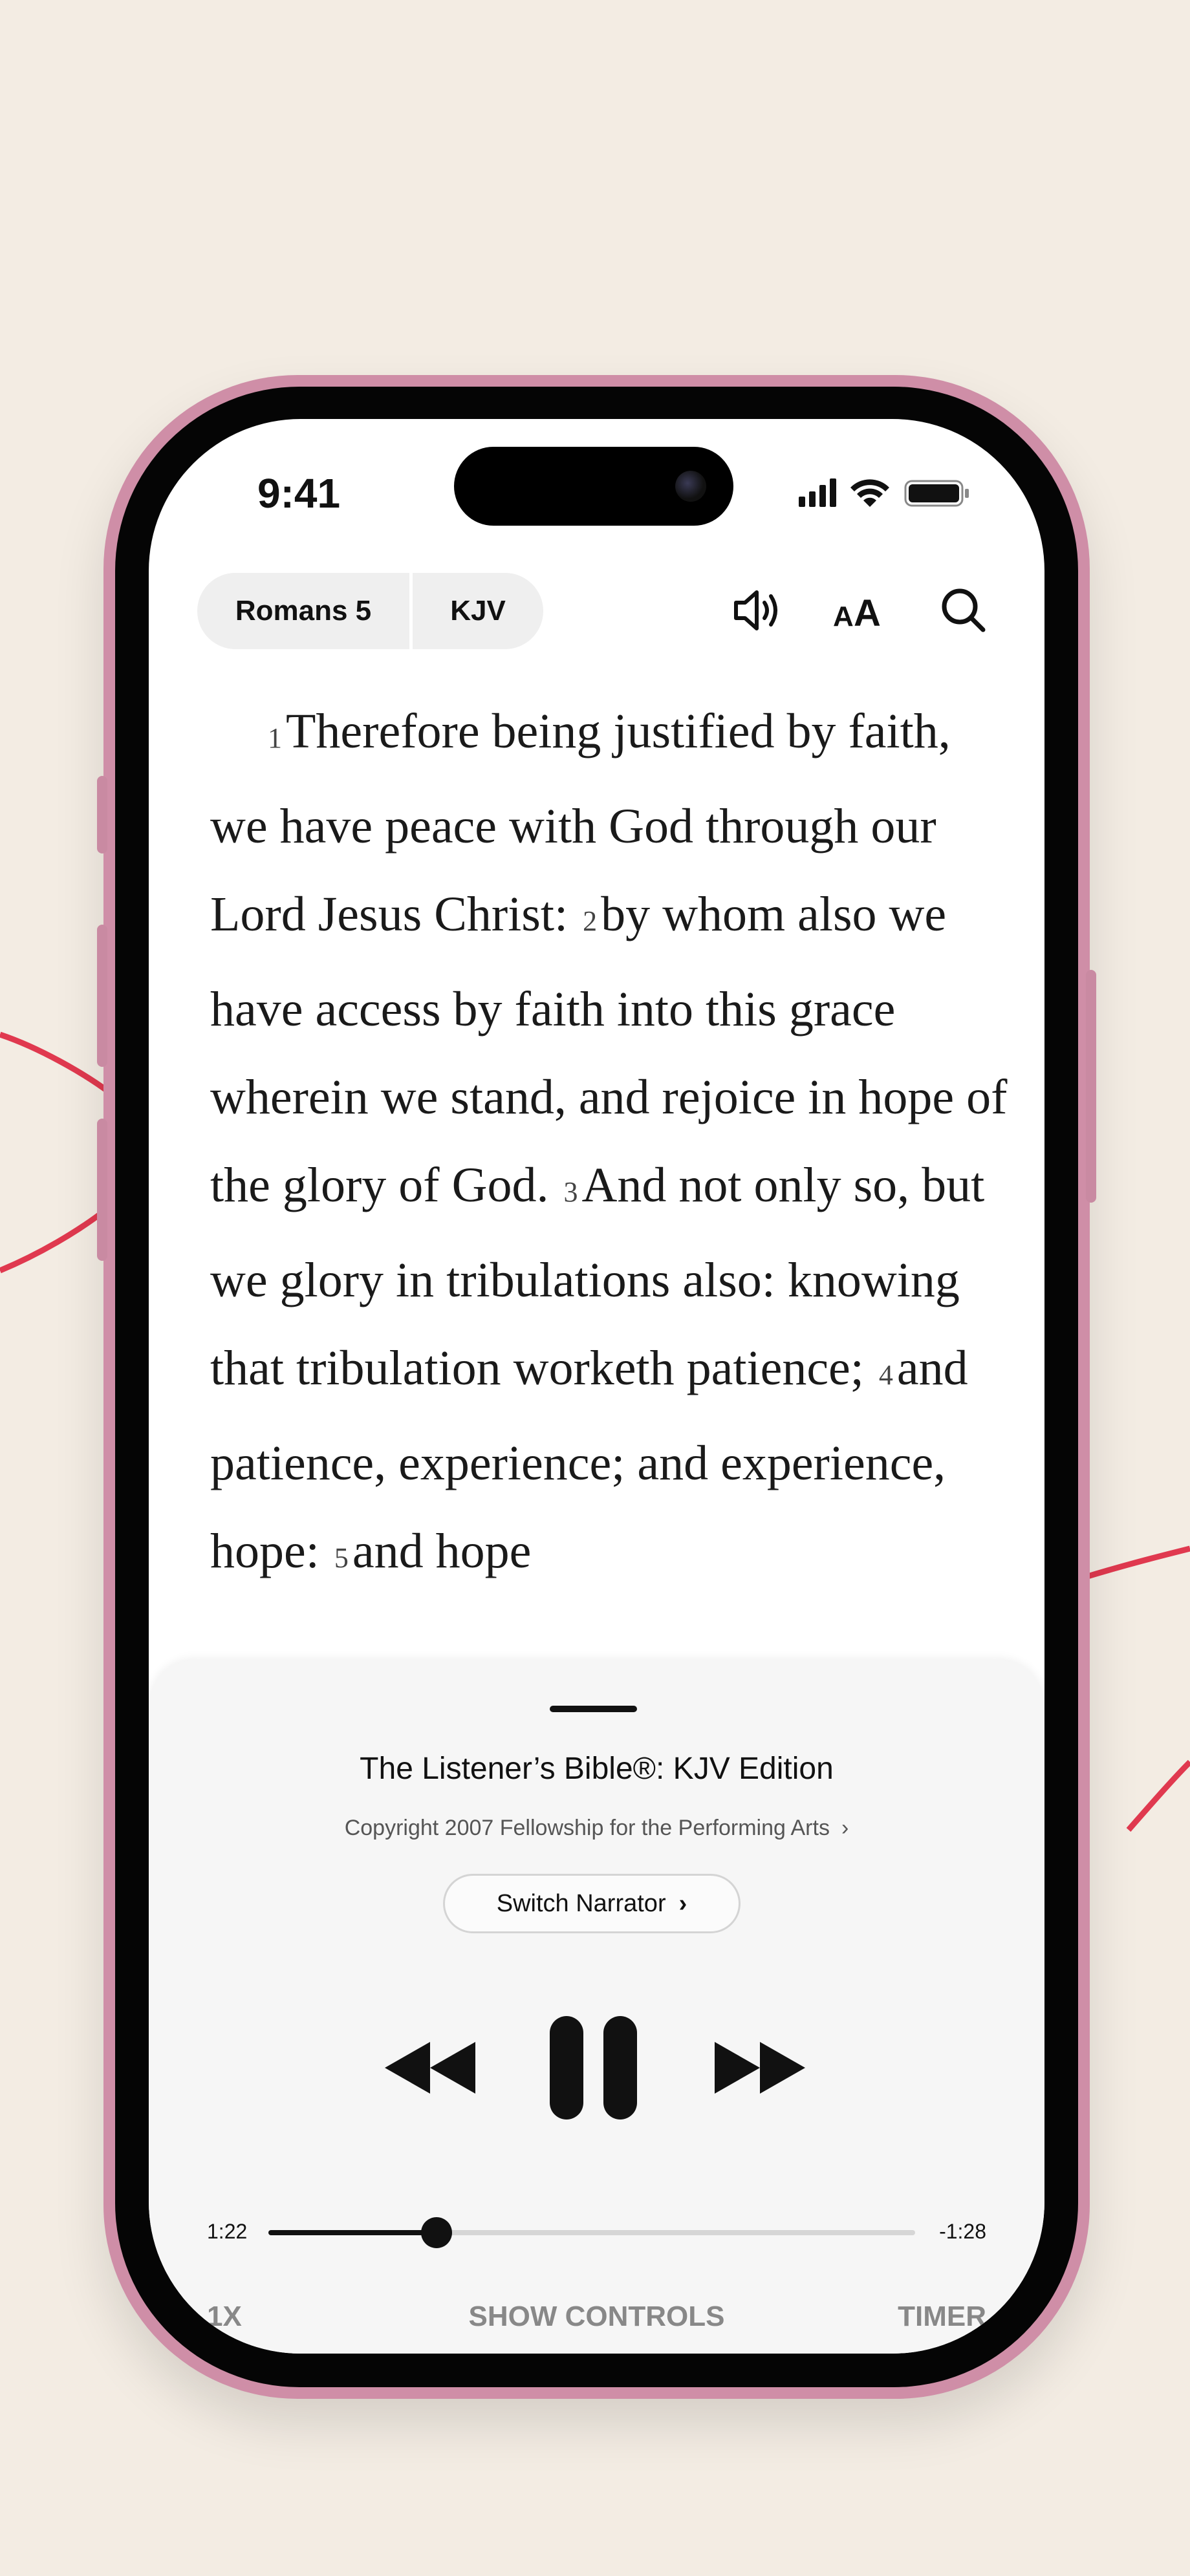  What do you see at coordinates (597, 1769) in the screenshot?
I see `audio-title: The Listener’s Bible®: KJV Edition` at bounding box center [597, 1769].